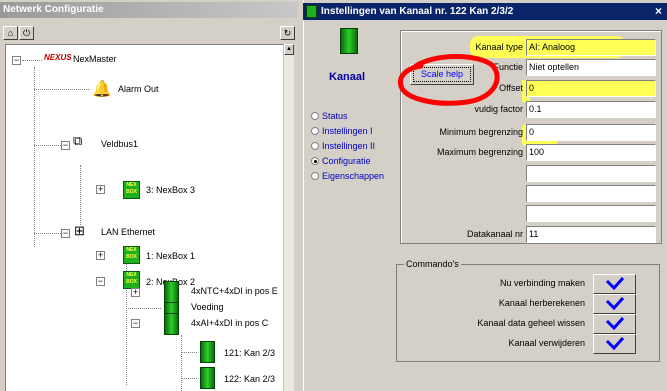  Describe the element at coordinates (229, 323) in the screenshot. I see `tree-item-4xai: 4xAI+4xDI in pos C` at that location.